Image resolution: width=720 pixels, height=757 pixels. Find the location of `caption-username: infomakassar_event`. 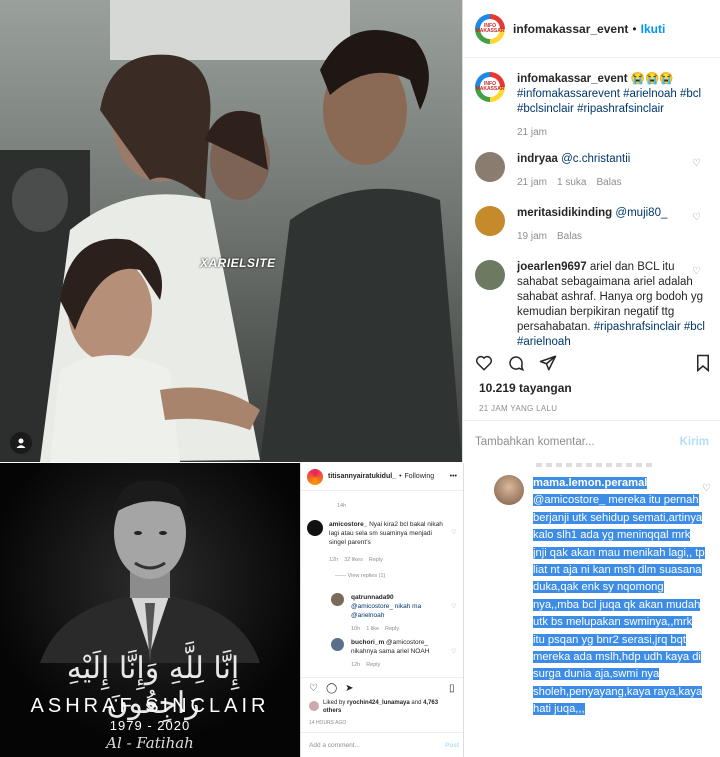

caption-username: infomakassar_event is located at coordinates (572, 79).